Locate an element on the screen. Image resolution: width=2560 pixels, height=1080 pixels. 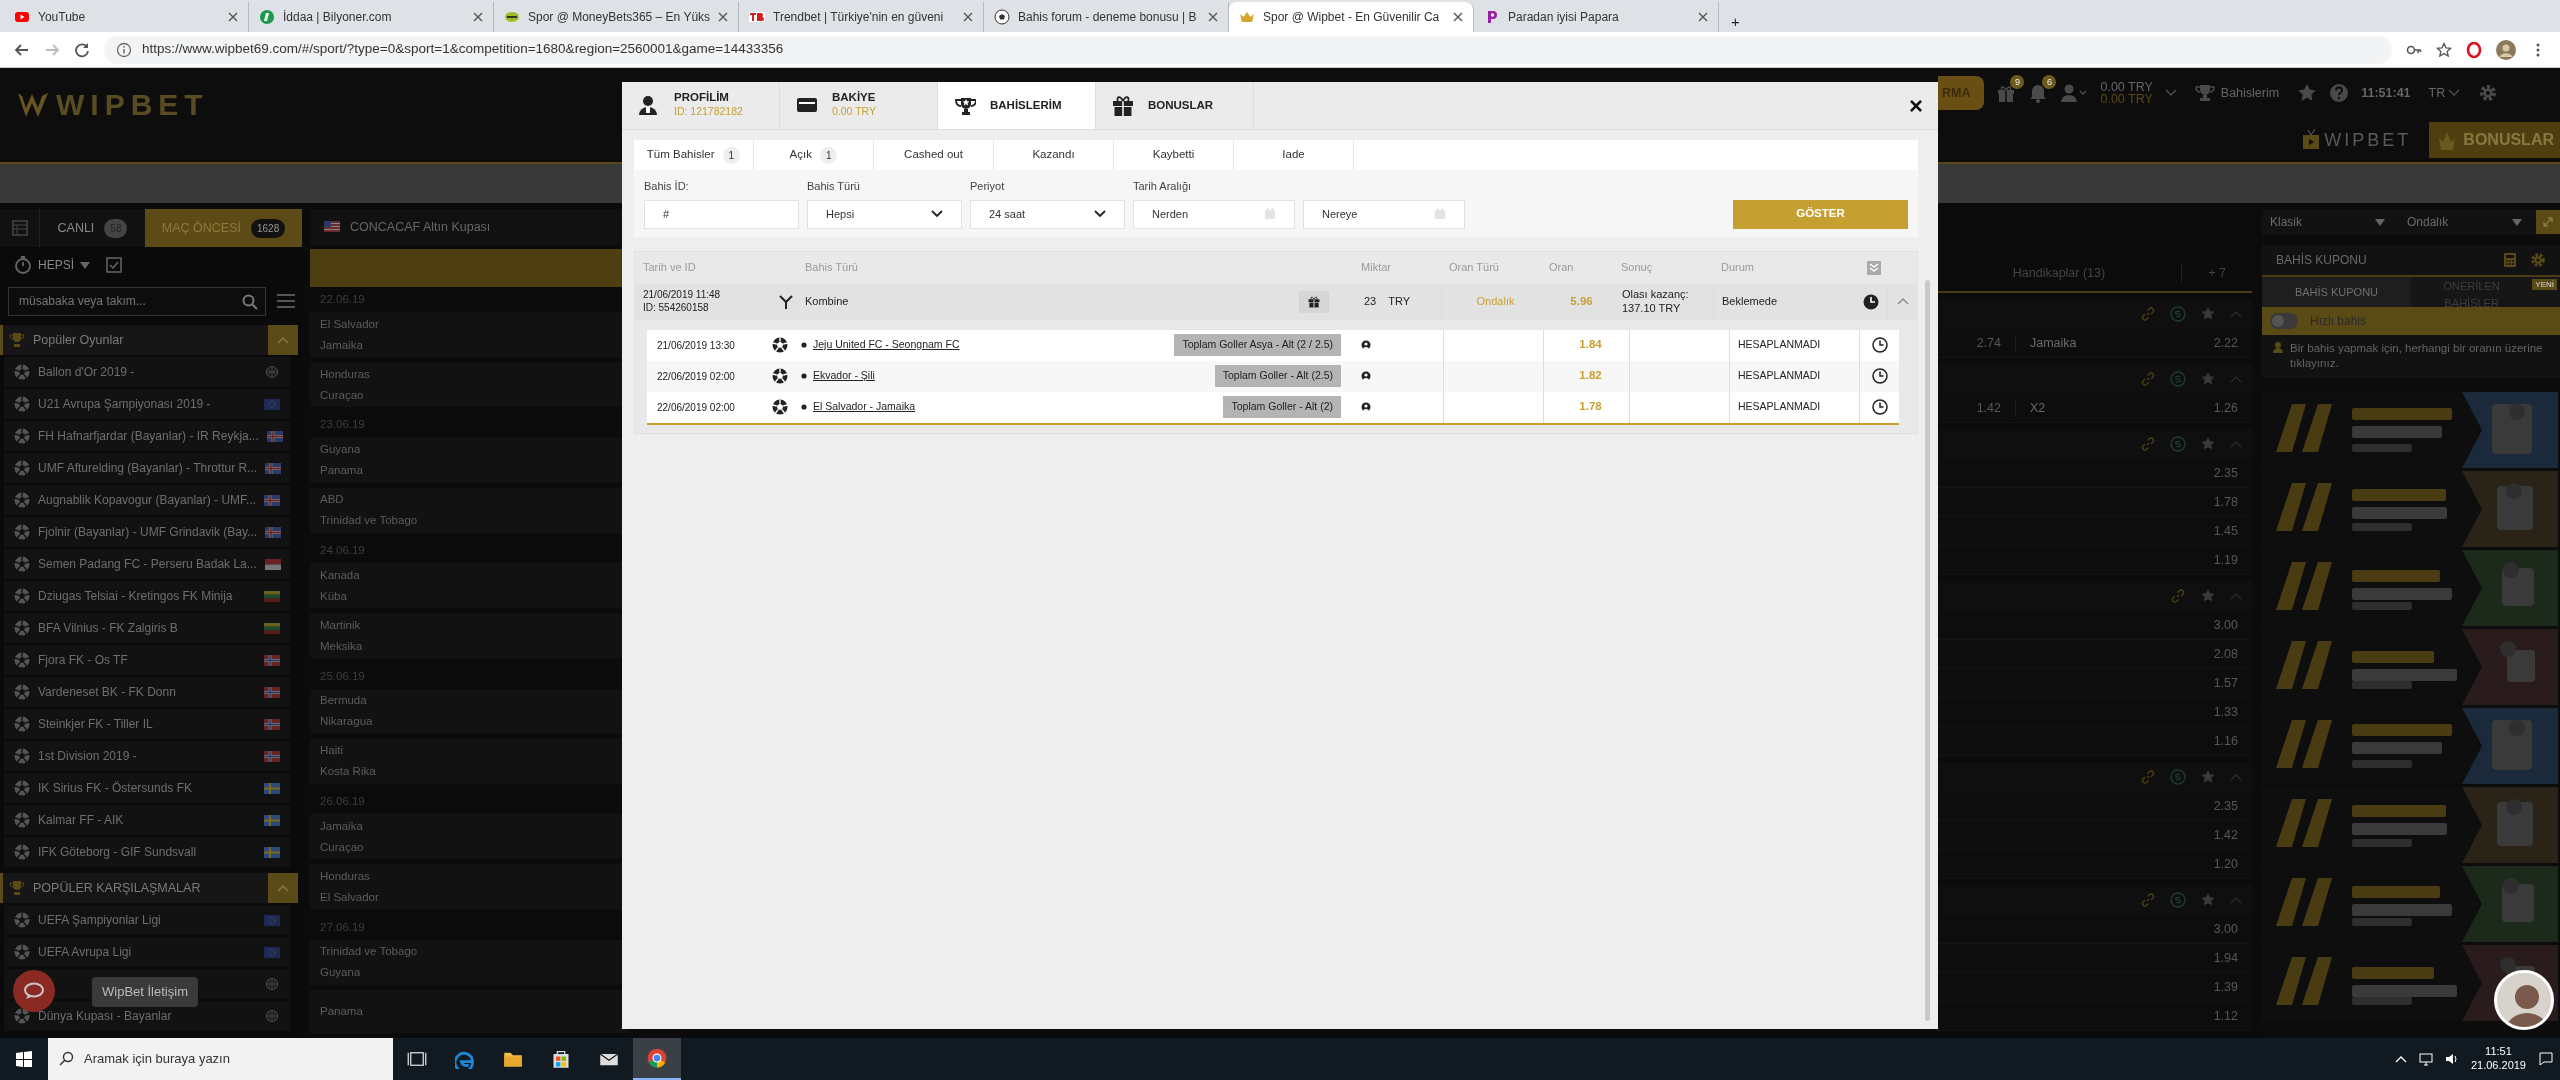
bonus-button: BONUSLAR is located at coordinates (2494, 140).